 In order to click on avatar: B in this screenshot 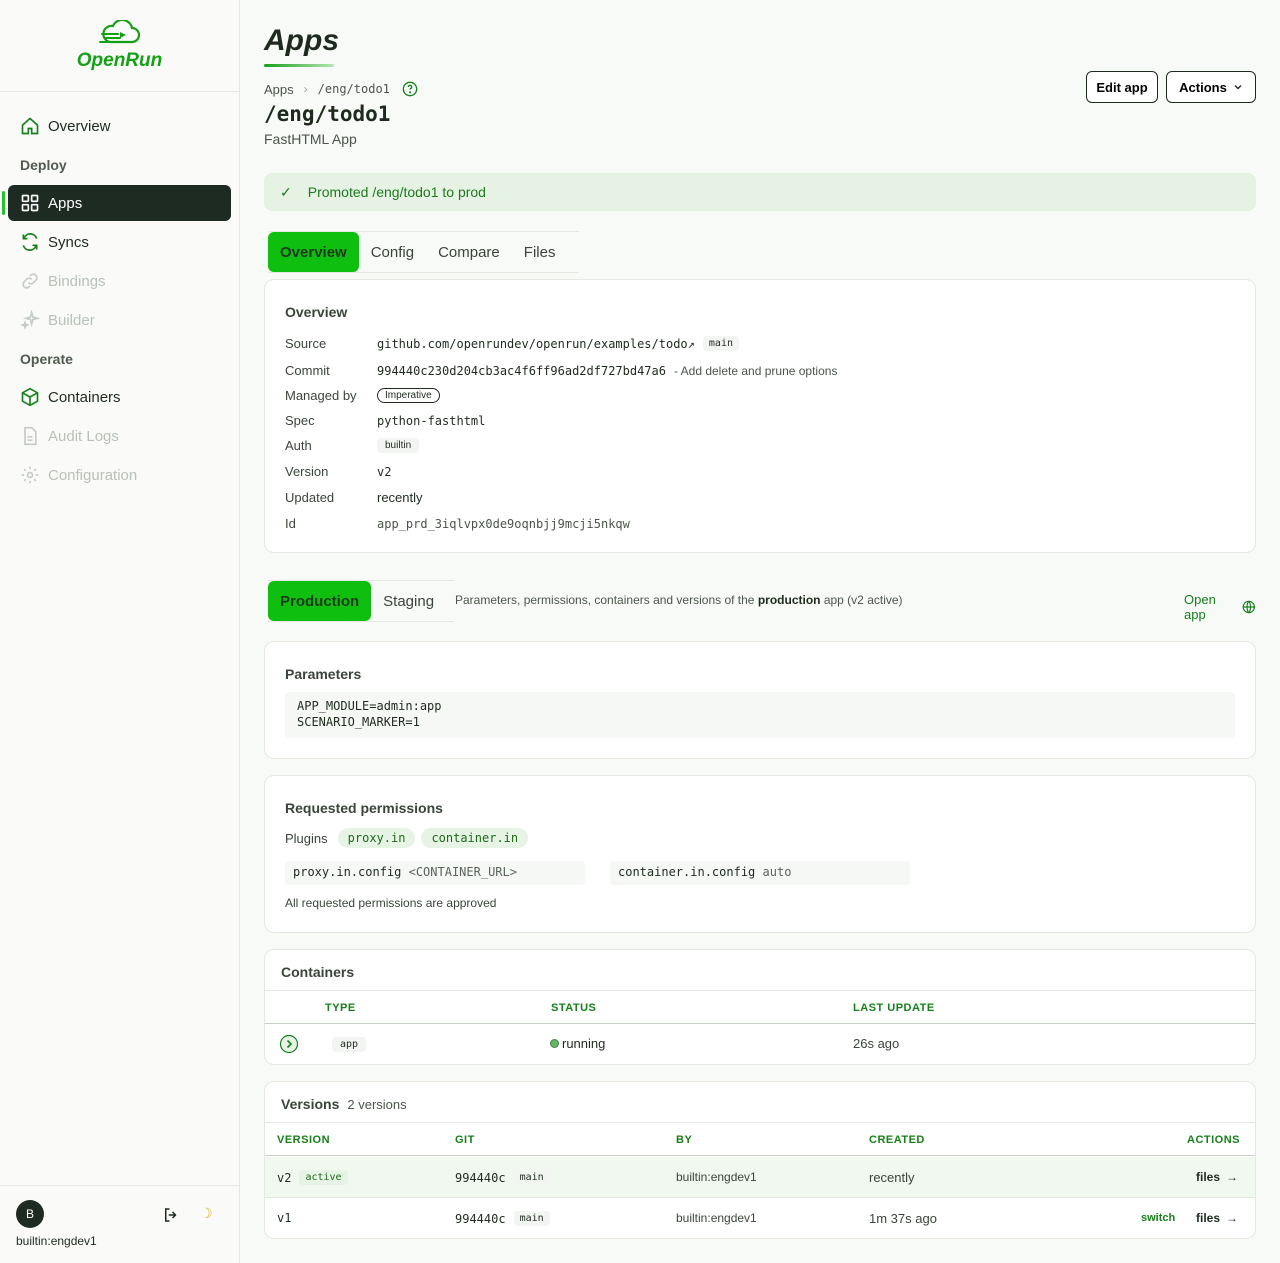, I will do `click(30, 1214)`.